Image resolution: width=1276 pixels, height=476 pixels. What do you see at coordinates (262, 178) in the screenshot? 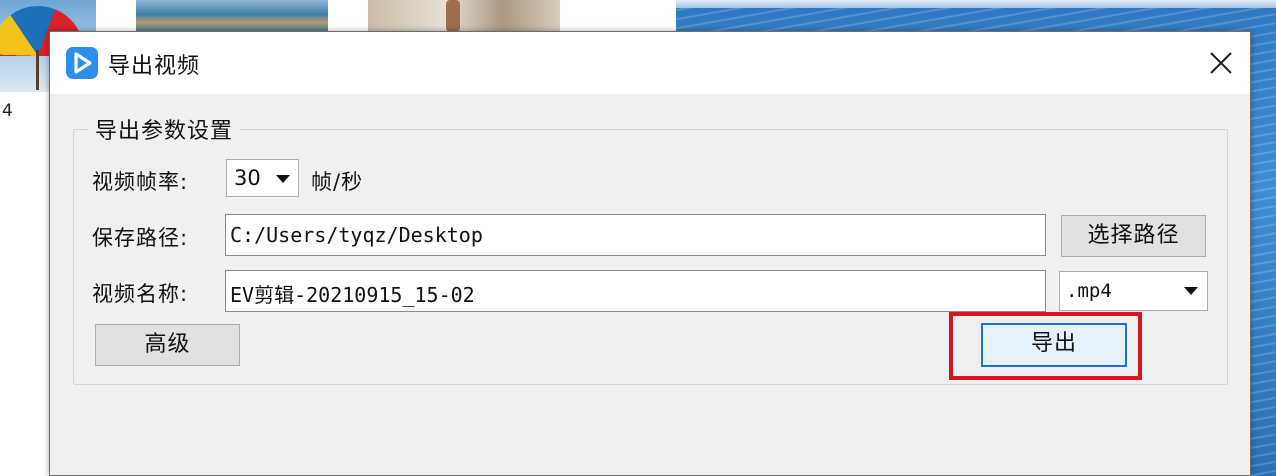
I see `fps-select: 30` at bounding box center [262, 178].